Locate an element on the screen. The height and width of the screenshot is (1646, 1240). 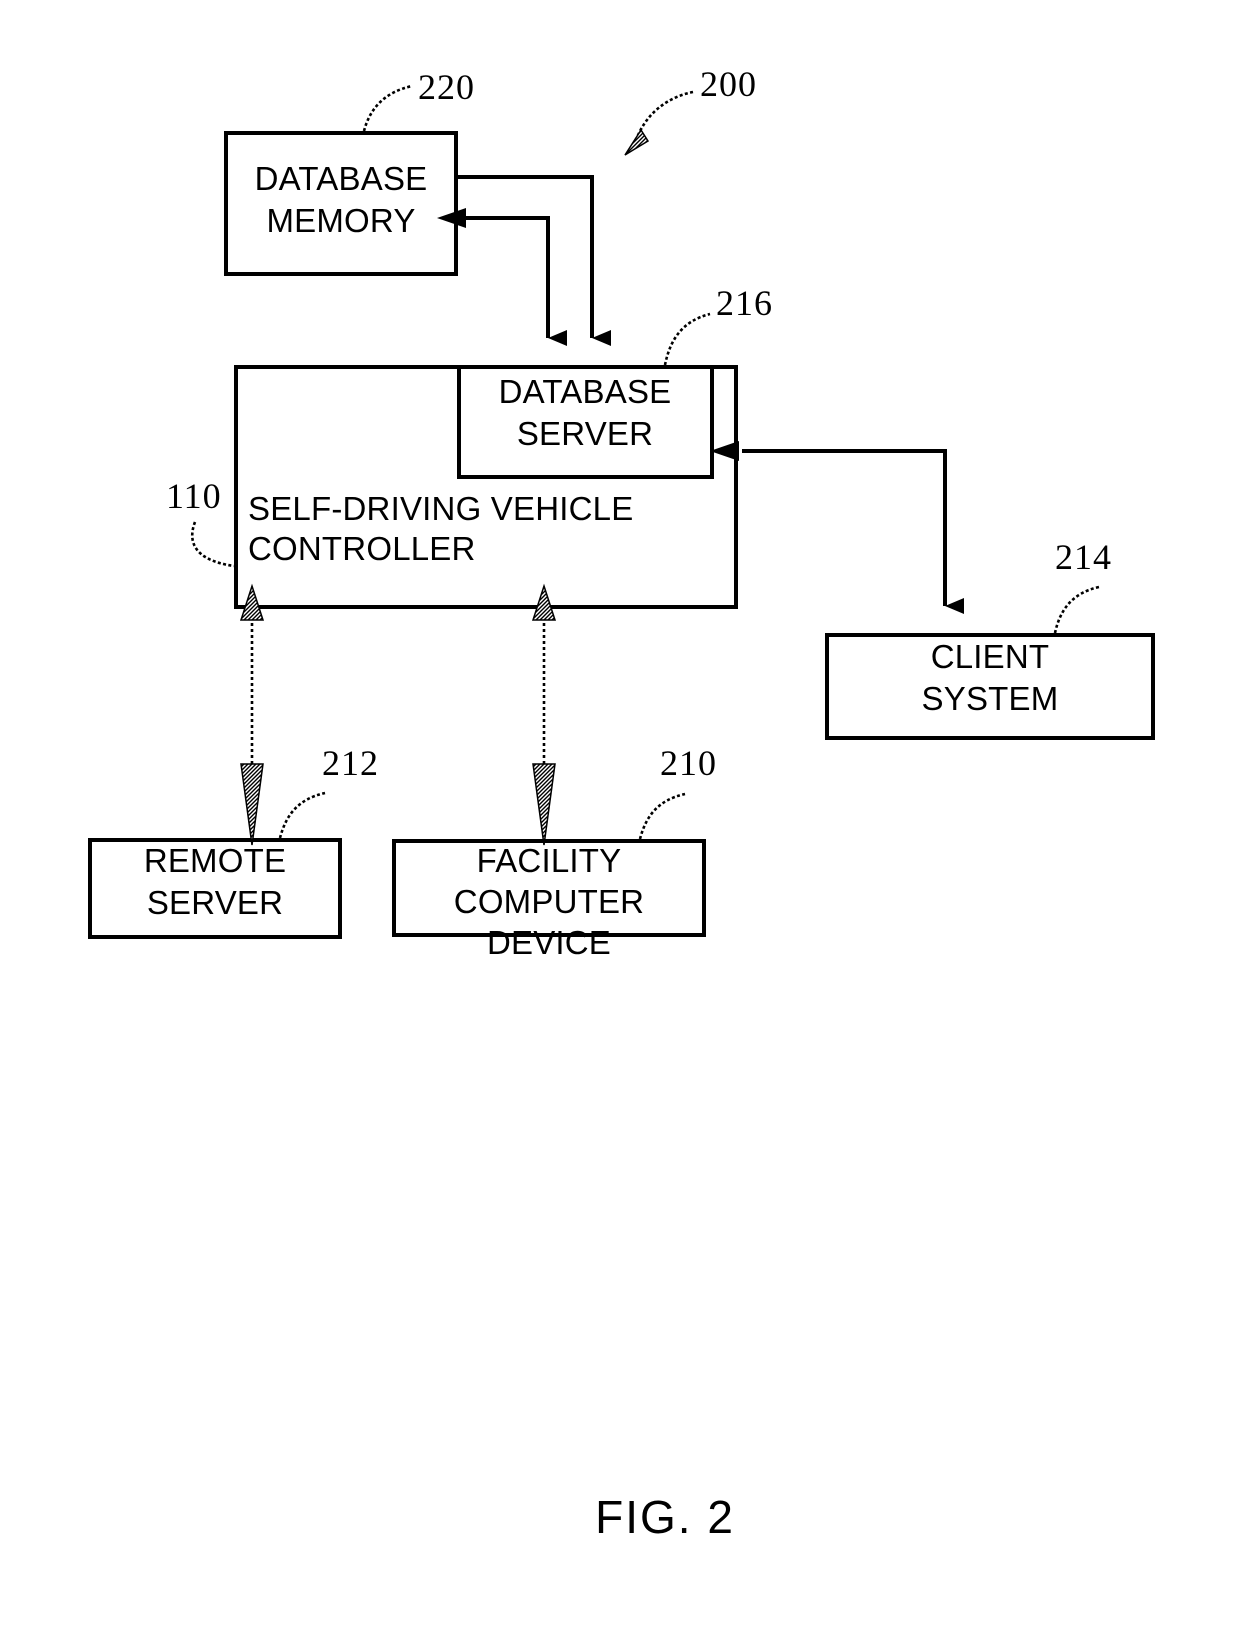
connector-memory-to-server is located at coordinates (533, 260).